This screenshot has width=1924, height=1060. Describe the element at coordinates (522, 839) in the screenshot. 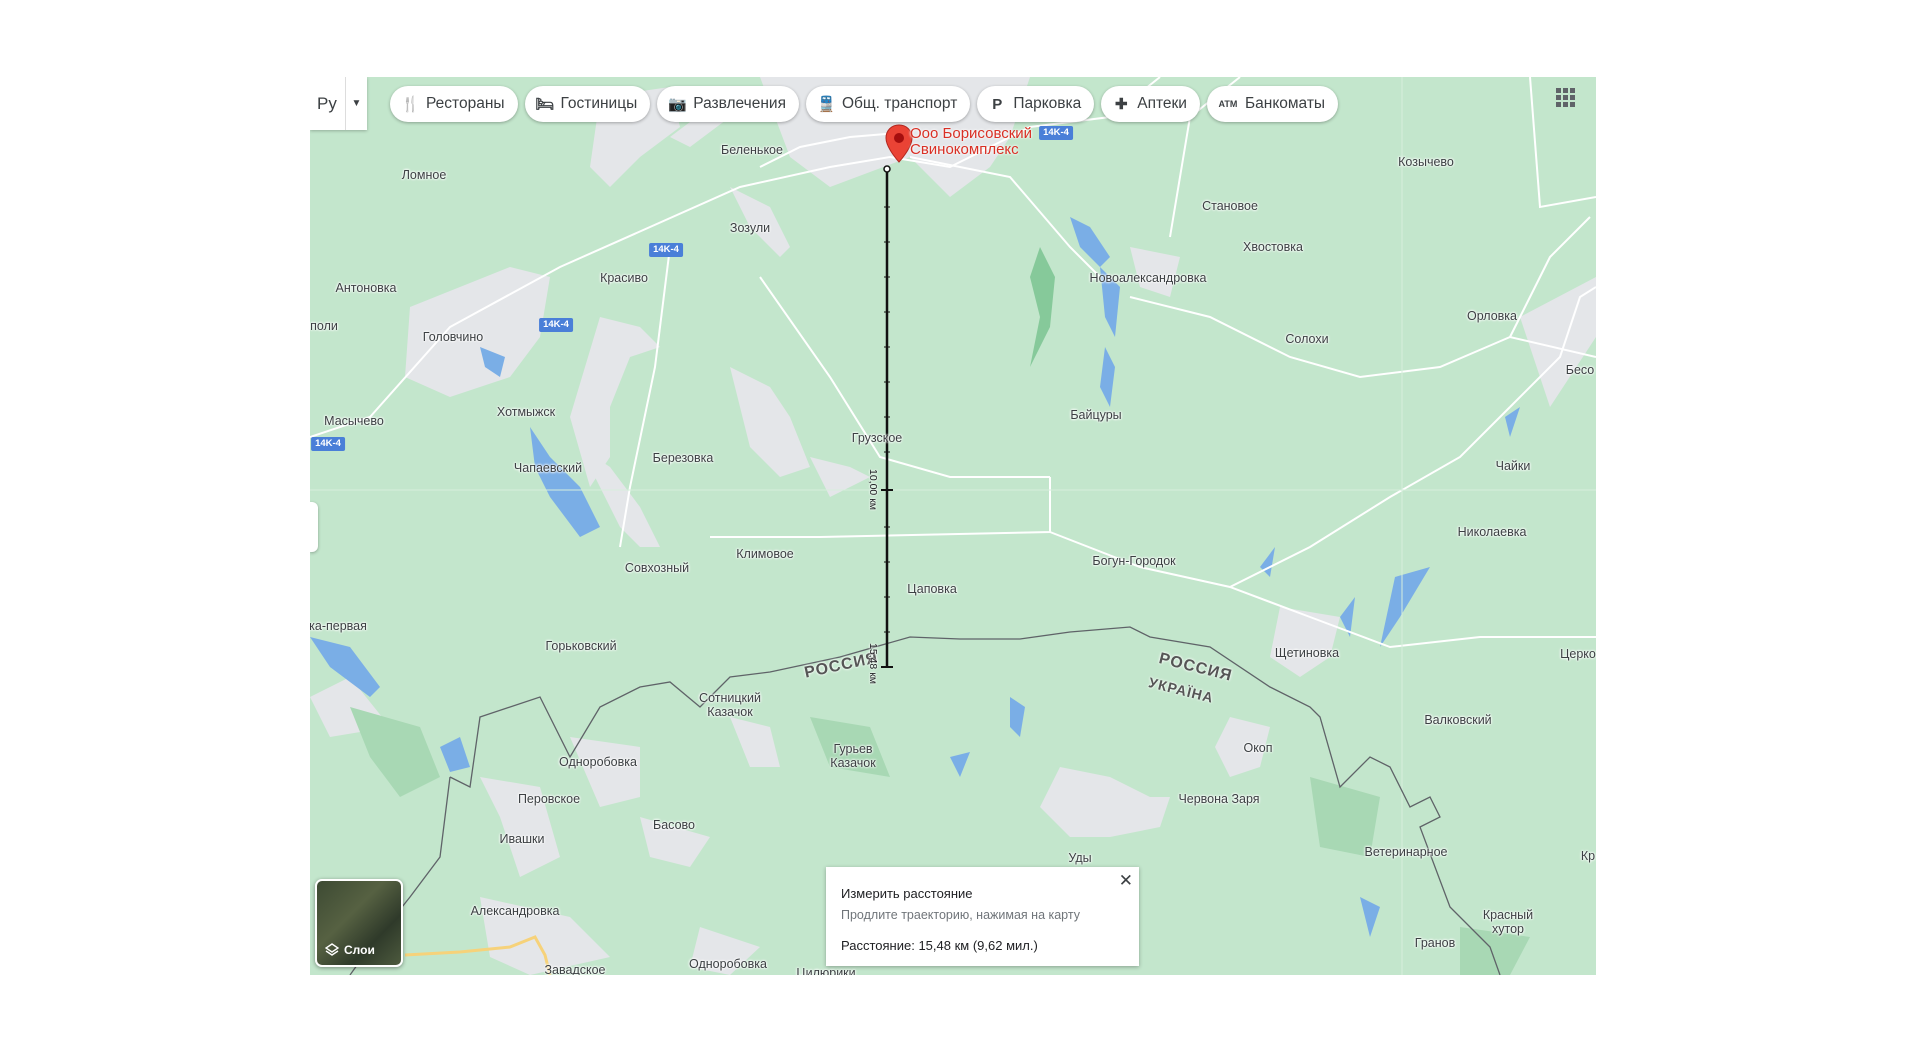

I see `place-label: Ивашки` at that location.